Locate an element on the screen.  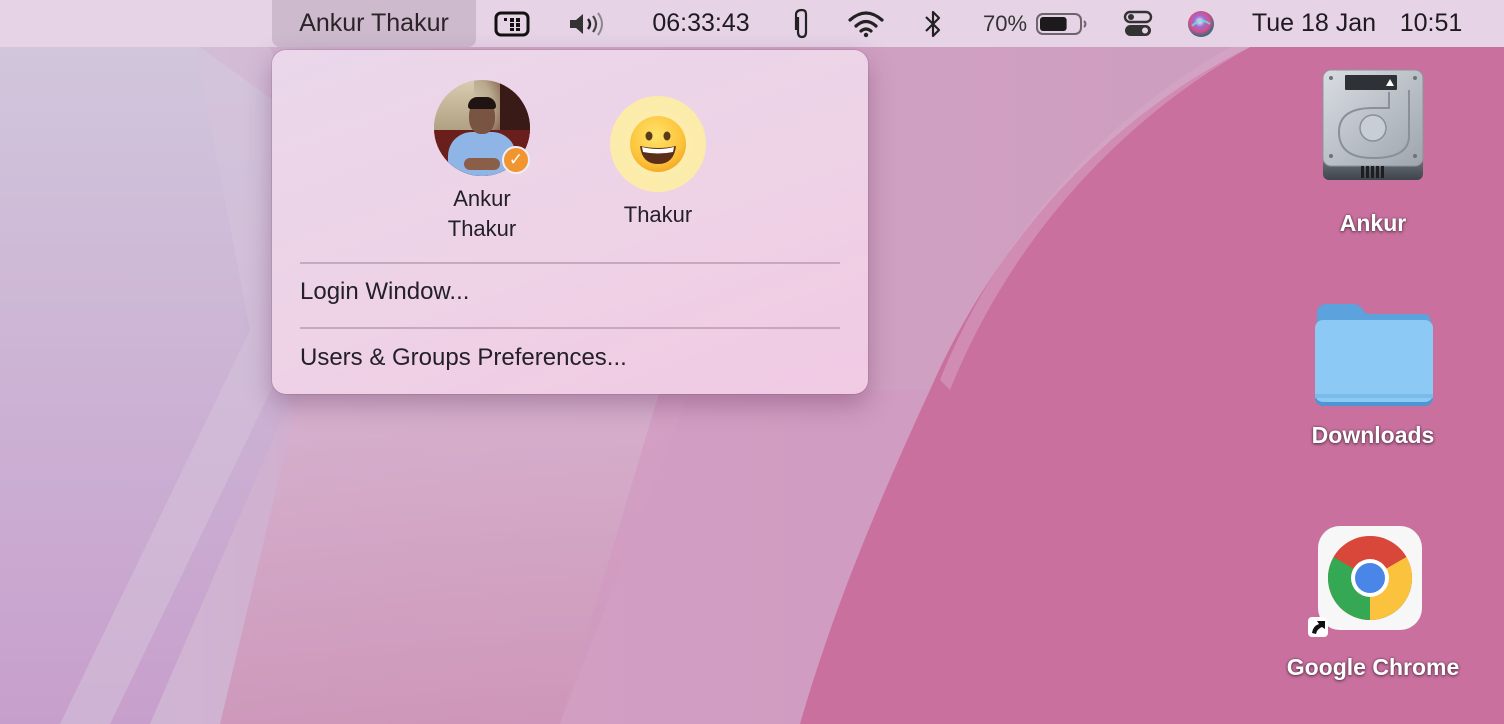
chrome-alias-icon is located at coordinates (1368, 581).